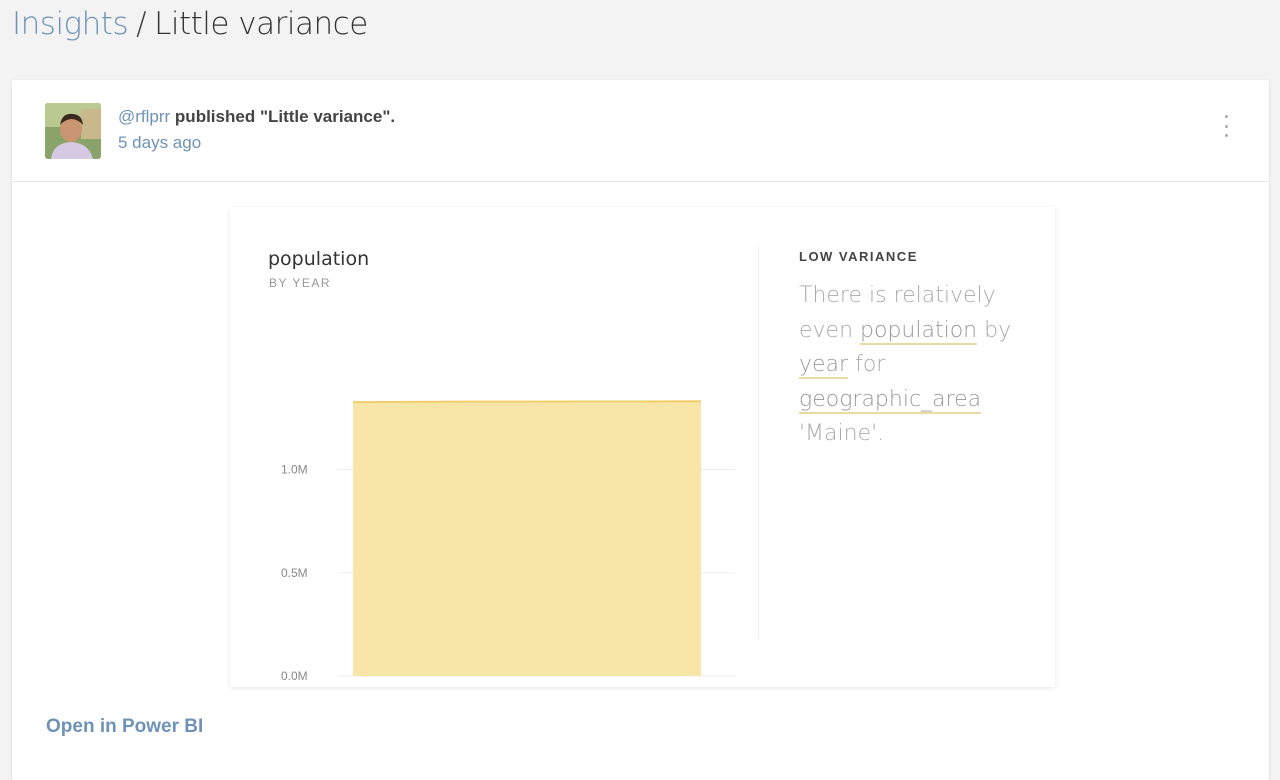  I want to click on author-username: @rflprr, so click(144, 116).